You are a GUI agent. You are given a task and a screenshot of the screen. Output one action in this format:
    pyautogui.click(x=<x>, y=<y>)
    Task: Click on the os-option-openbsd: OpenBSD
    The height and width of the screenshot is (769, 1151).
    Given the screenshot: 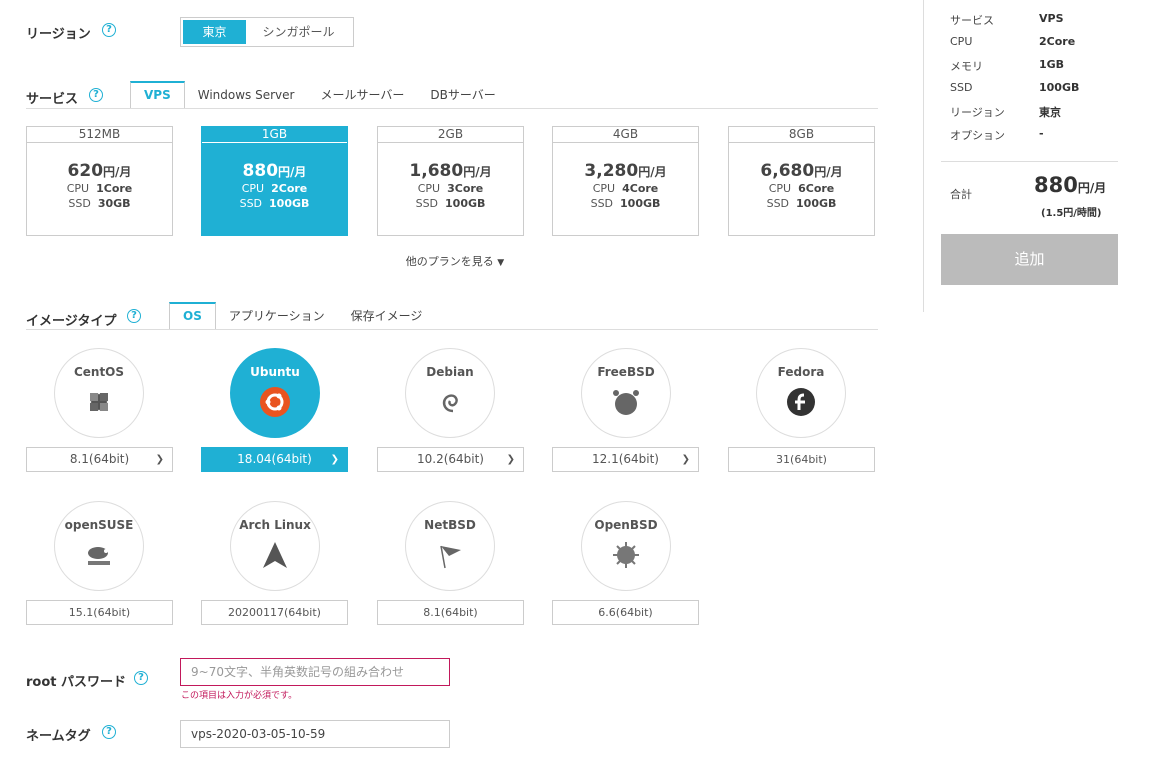 What is the action you would take?
    pyautogui.click(x=626, y=546)
    